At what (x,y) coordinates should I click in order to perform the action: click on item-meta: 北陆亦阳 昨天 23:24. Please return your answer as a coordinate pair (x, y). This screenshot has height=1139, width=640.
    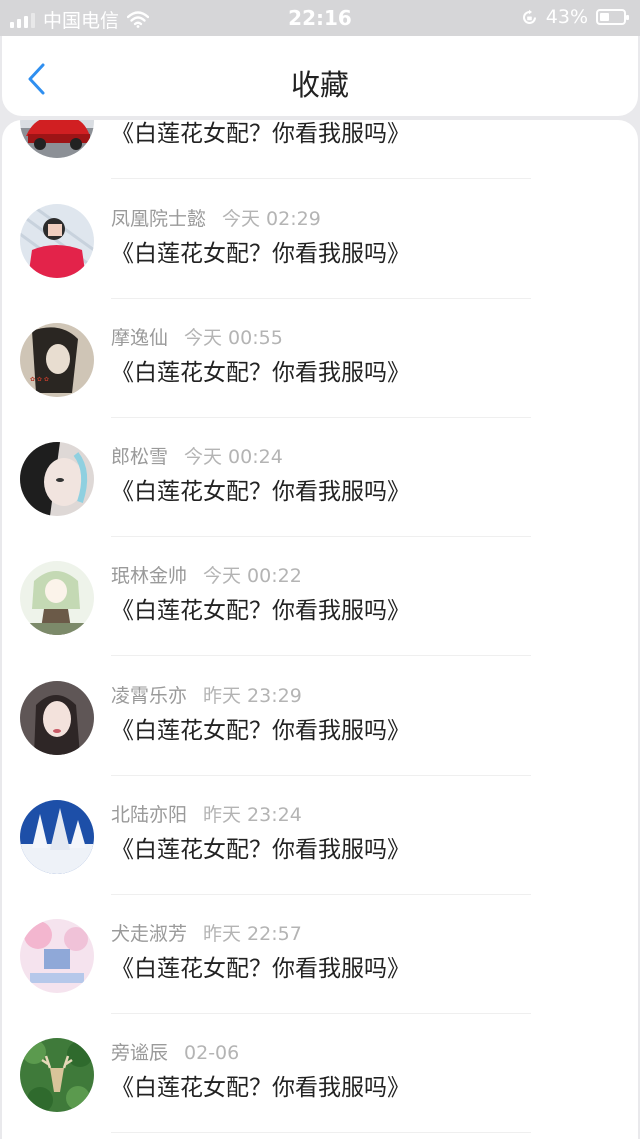
    Looking at the image, I should click on (206, 813).